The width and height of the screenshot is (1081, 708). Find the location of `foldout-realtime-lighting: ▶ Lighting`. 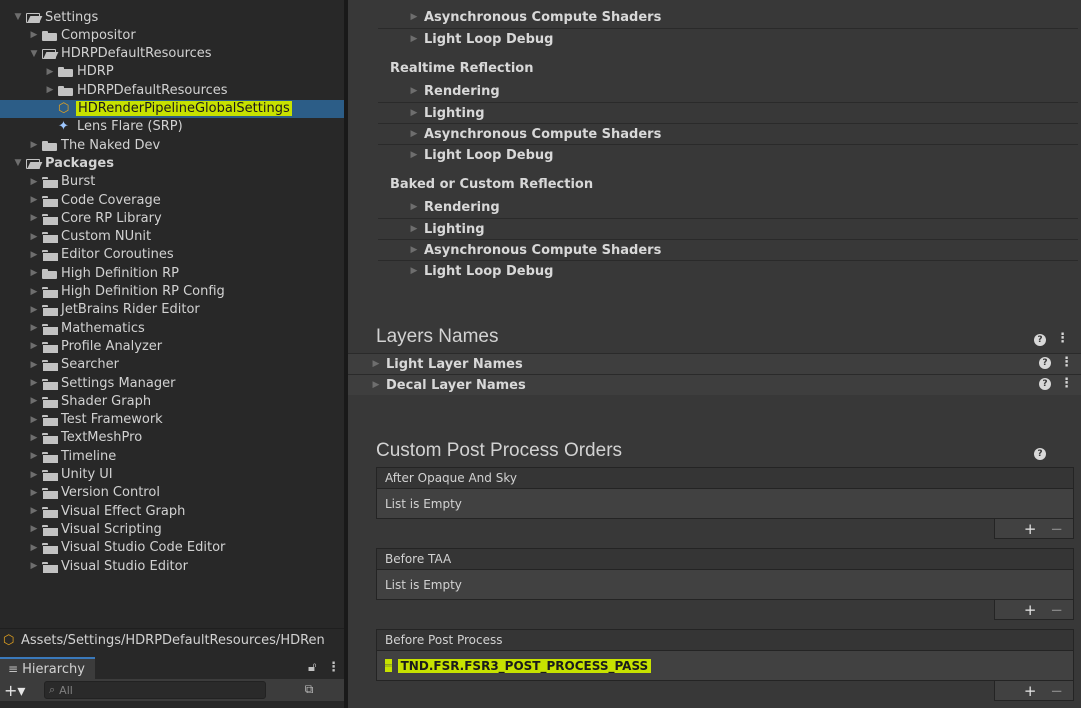

foldout-realtime-lighting: ▶ Lighting is located at coordinates (728, 112).